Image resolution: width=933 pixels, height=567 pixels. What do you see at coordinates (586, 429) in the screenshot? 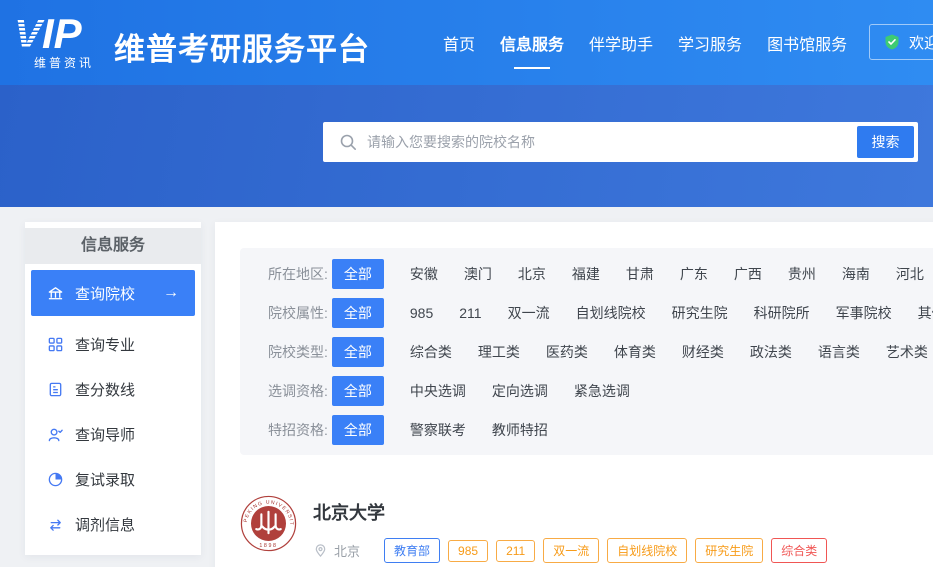
I see `filter-row-special-recruitment: 特招资格: 全部 警察联考 教师特招` at bounding box center [586, 429].